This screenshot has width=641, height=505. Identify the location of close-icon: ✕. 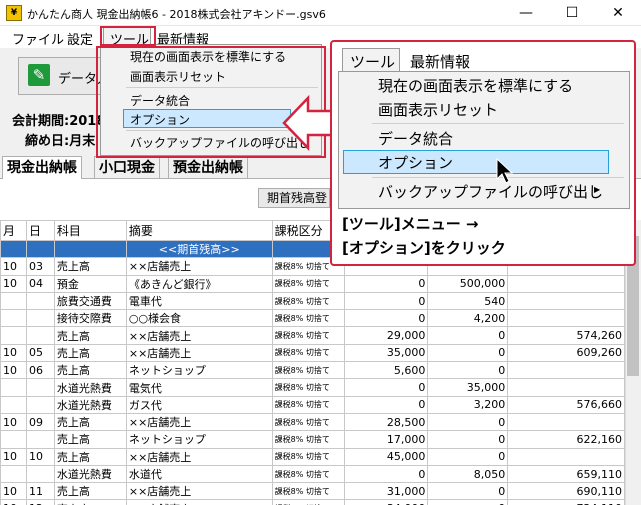
(618, 13).